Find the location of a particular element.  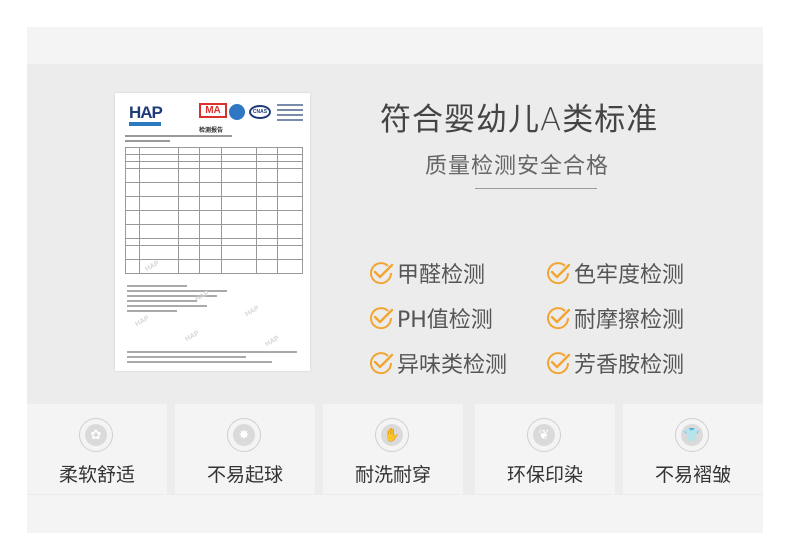

check-item: PH值检测 is located at coordinates (430, 318).